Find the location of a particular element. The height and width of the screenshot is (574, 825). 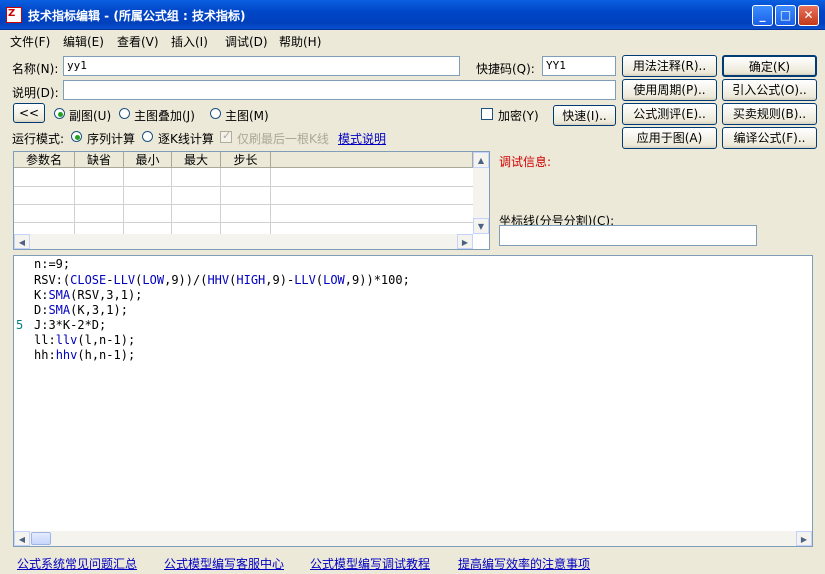

scroll-up-icon: ▲ is located at coordinates (481, 160).